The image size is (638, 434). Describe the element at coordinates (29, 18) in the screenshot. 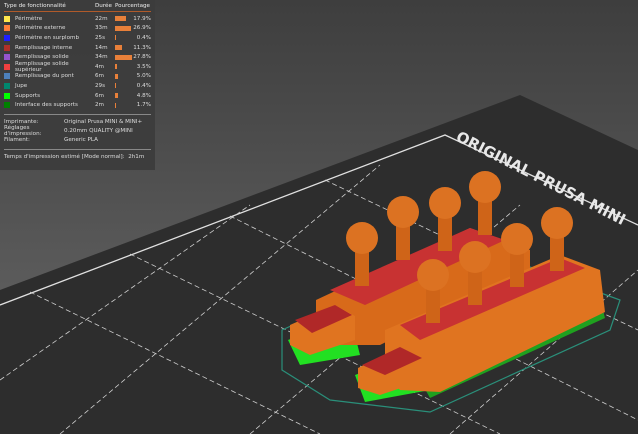

I see `legend-item-label: Périmètre` at that location.